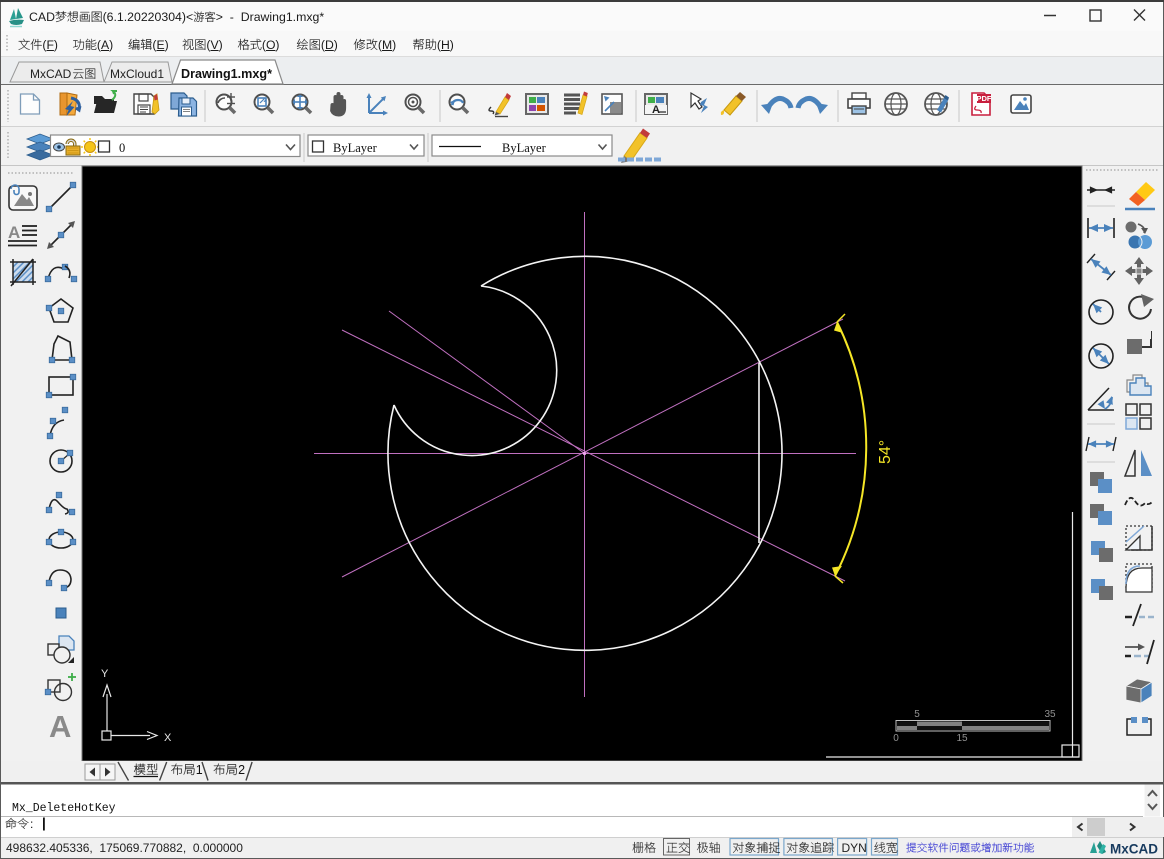 The height and width of the screenshot is (859, 1164). I want to click on svg-text: 5, so click(917, 714).